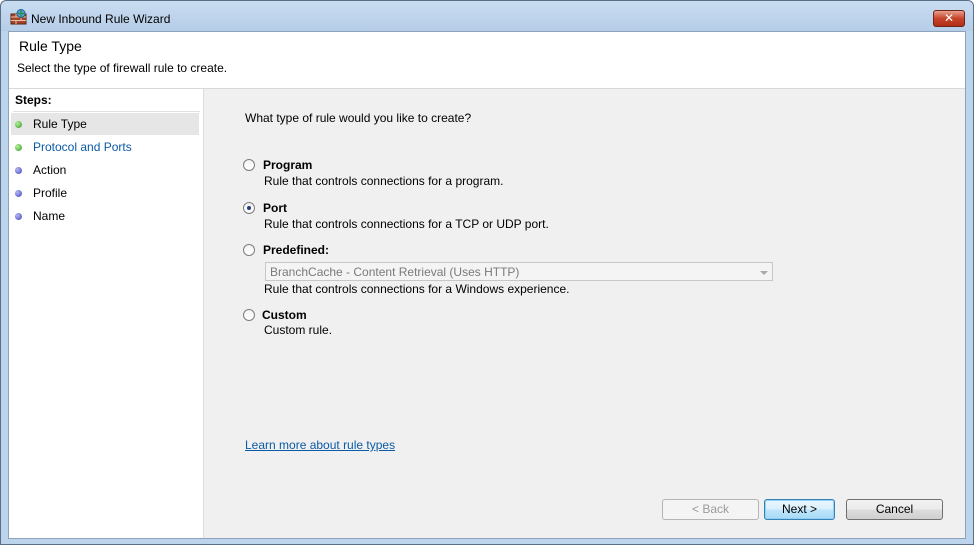 The height and width of the screenshot is (545, 974). Describe the element at coordinates (105, 193) in the screenshot. I see `step-profile: Profile` at that location.